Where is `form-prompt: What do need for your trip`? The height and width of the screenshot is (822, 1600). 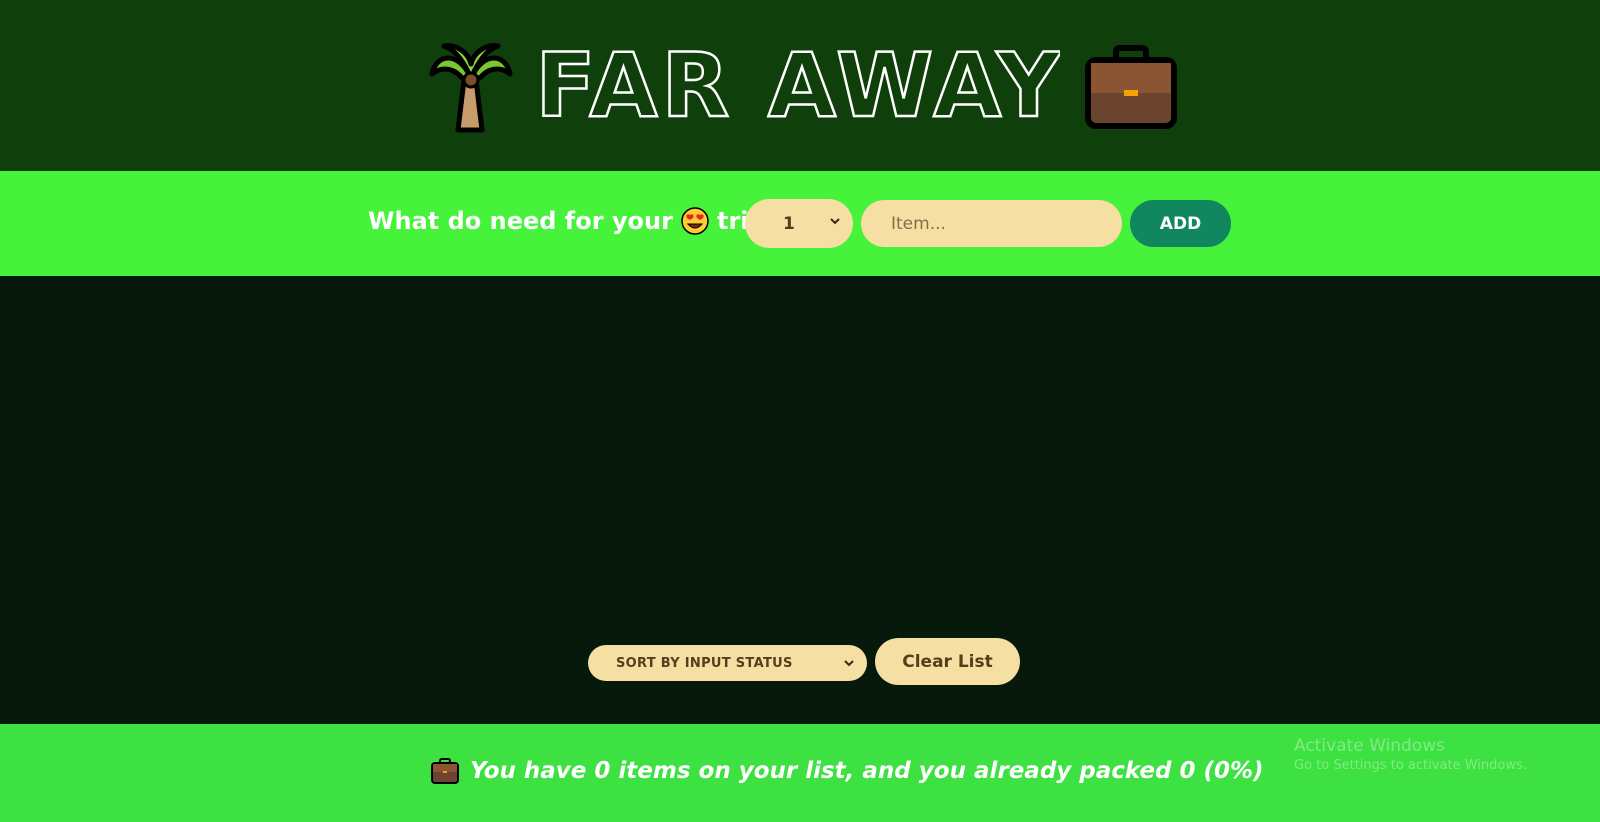
form-prompt: What do need for your trip is located at coordinates (567, 221).